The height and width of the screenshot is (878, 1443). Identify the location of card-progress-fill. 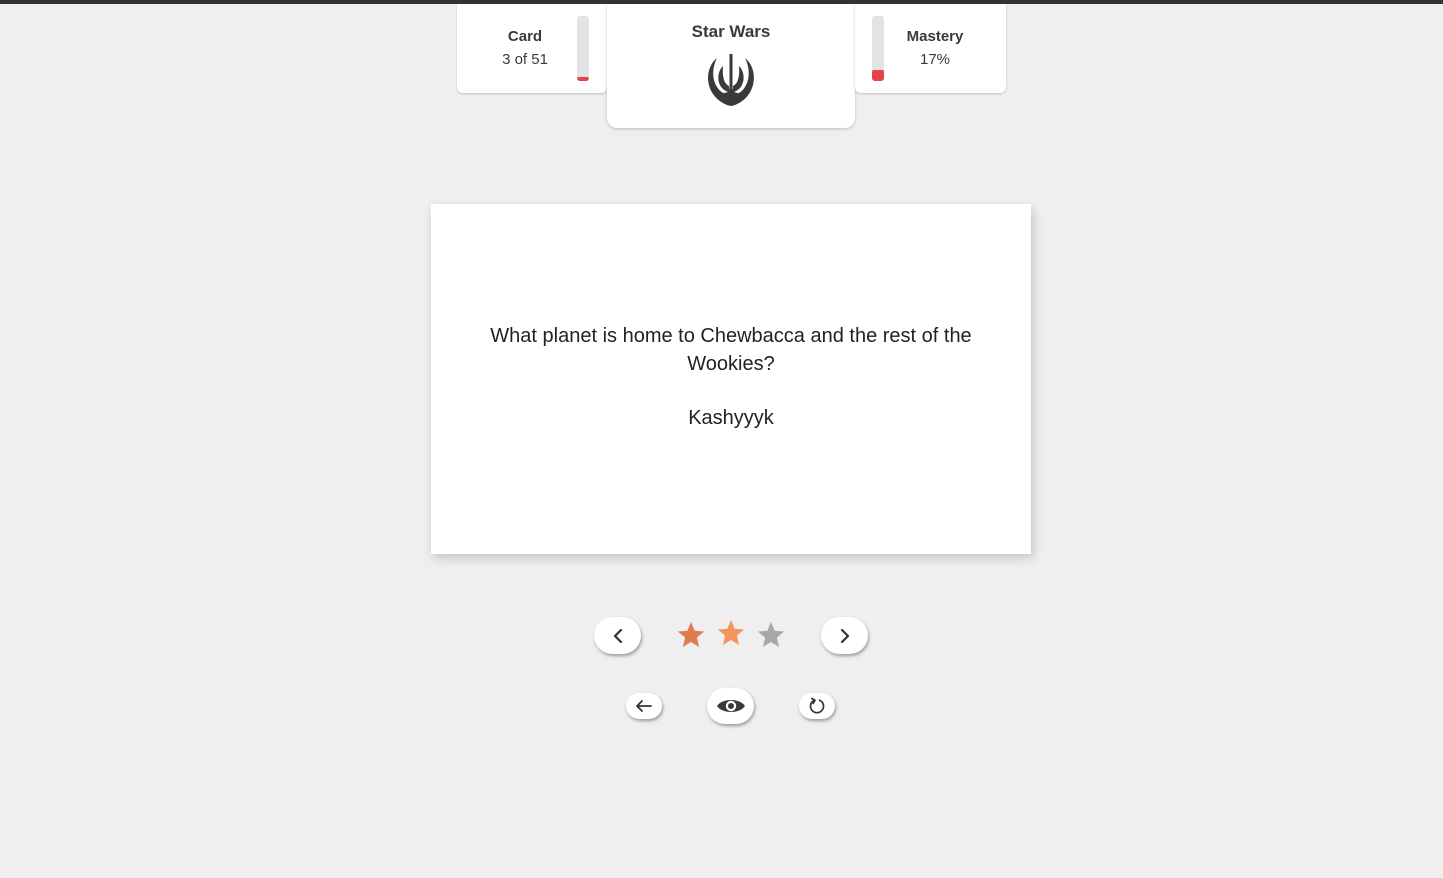
(583, 79).